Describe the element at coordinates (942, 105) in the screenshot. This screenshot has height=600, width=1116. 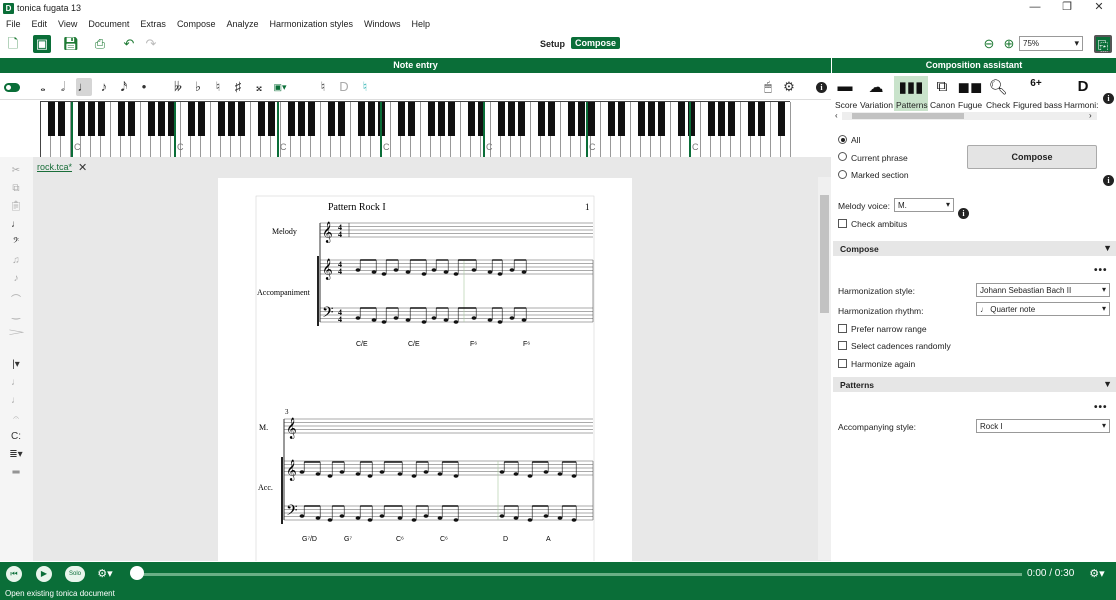
I see `mode-canon-label: Canon` at that location.